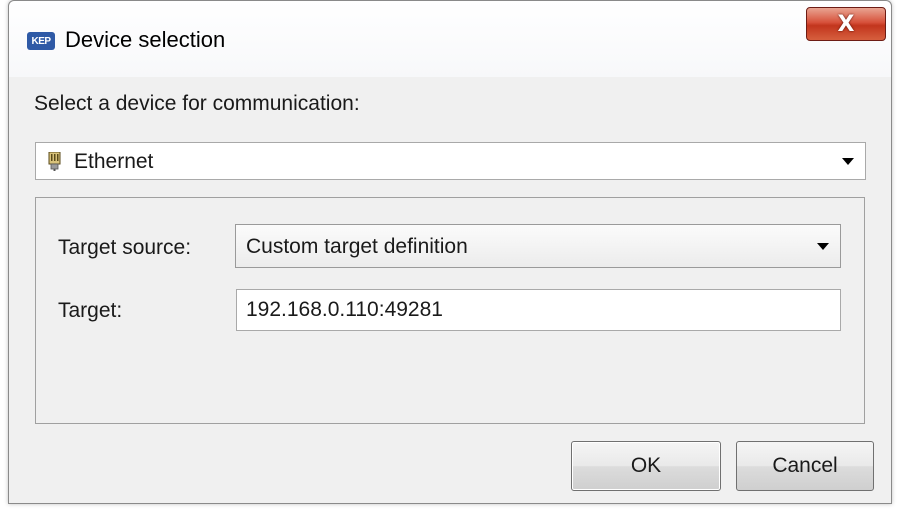 The height and width of the screenshot is (510, 898). Describe the element at coordinates (114, 161) in the screenshot. I see `device-combo-value: Ethernet` at that location.